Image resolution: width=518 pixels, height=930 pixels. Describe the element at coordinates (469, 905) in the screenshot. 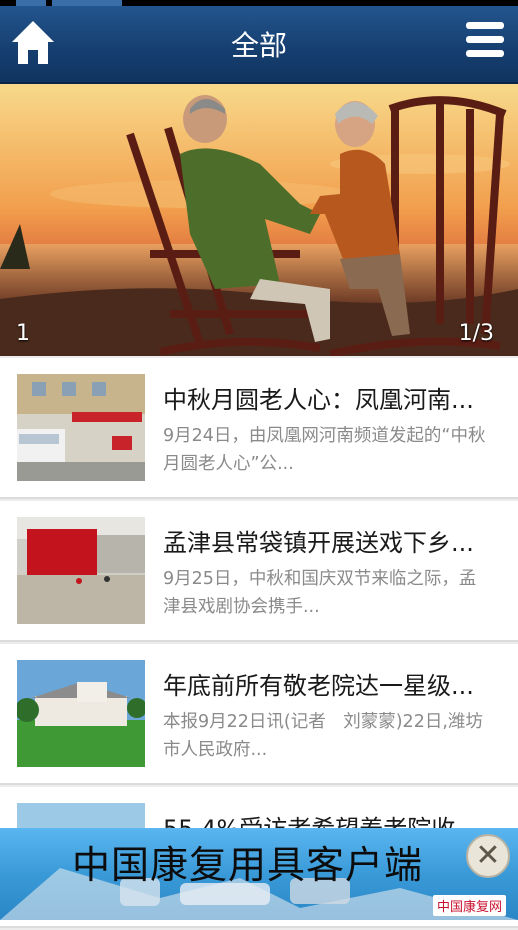

I see `ad-brand-logo: 中国康复网` at that location.